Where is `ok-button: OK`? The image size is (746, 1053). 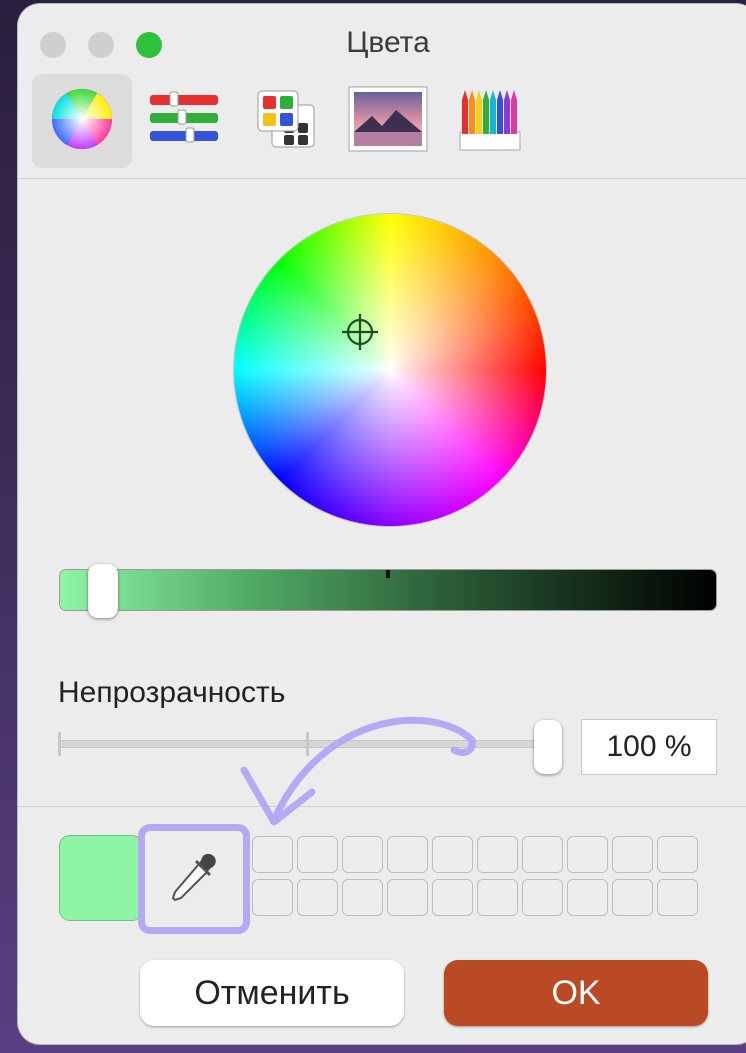
ok-button: OK is located at coordinates (576, 993).